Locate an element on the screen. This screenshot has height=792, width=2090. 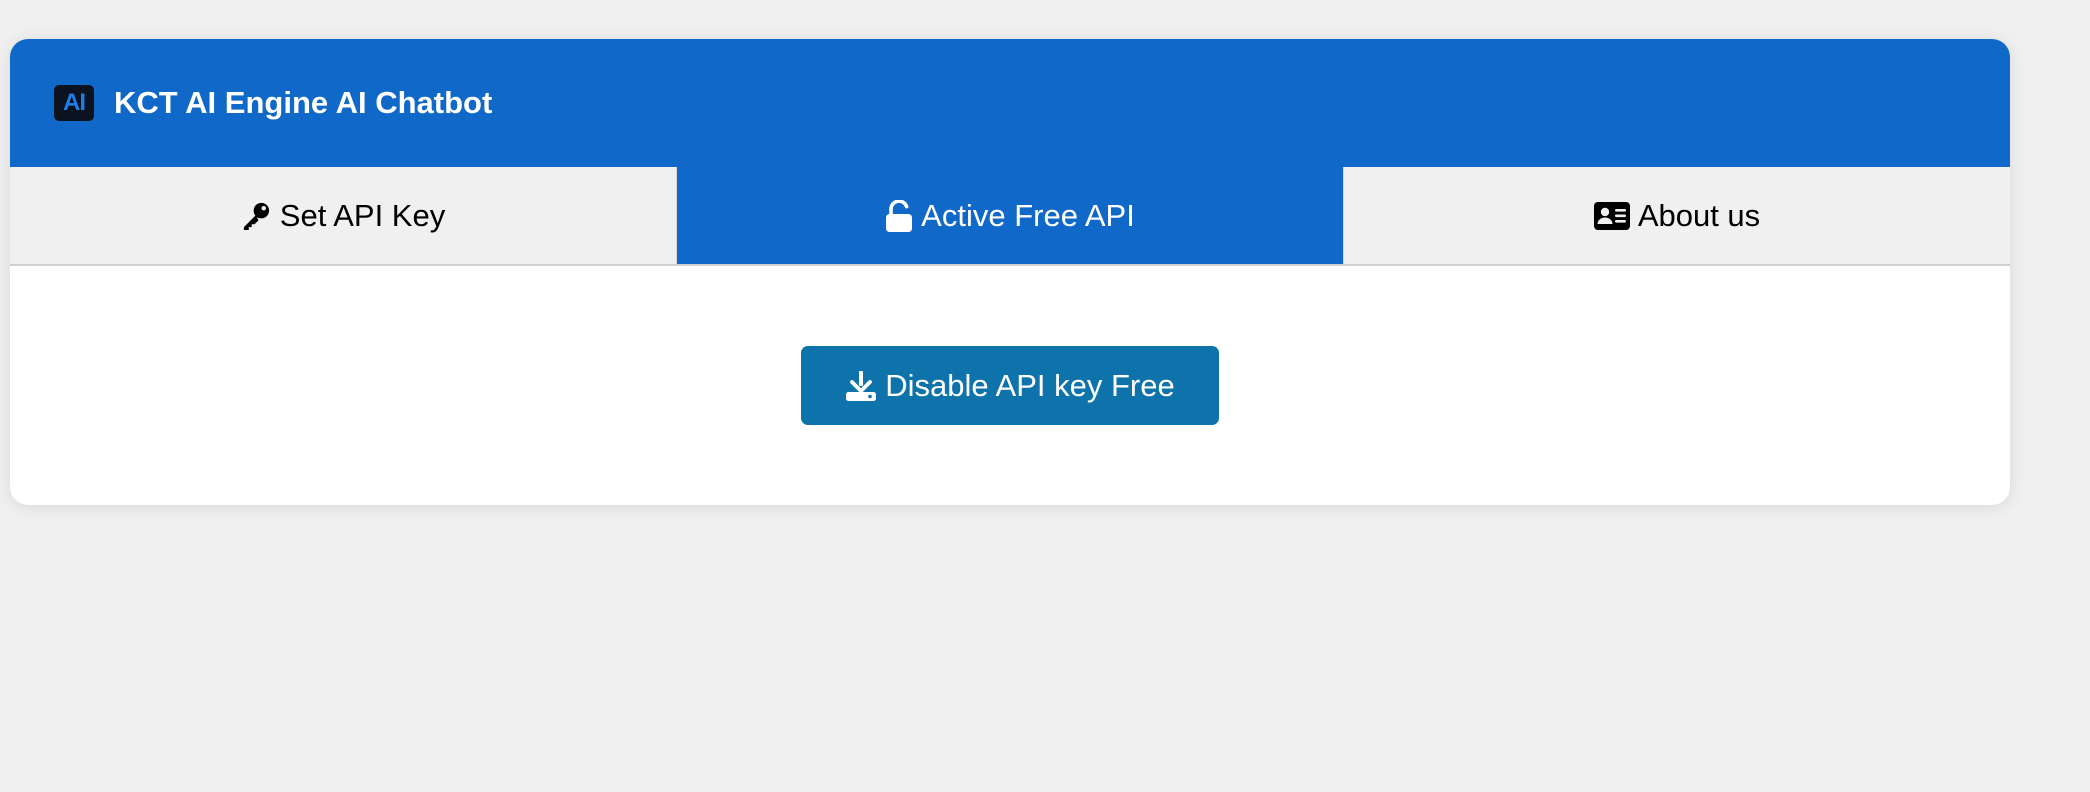
tab-about-us: About us is located at coordinates (1677, 215).